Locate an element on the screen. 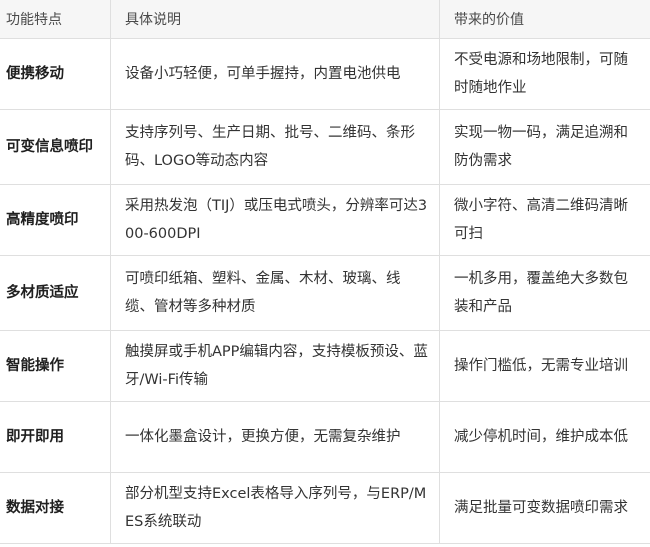 The image size is (650, 547). table-header: 功能特点 具体说明 带来的价值 is located at coordinates (325, 19).